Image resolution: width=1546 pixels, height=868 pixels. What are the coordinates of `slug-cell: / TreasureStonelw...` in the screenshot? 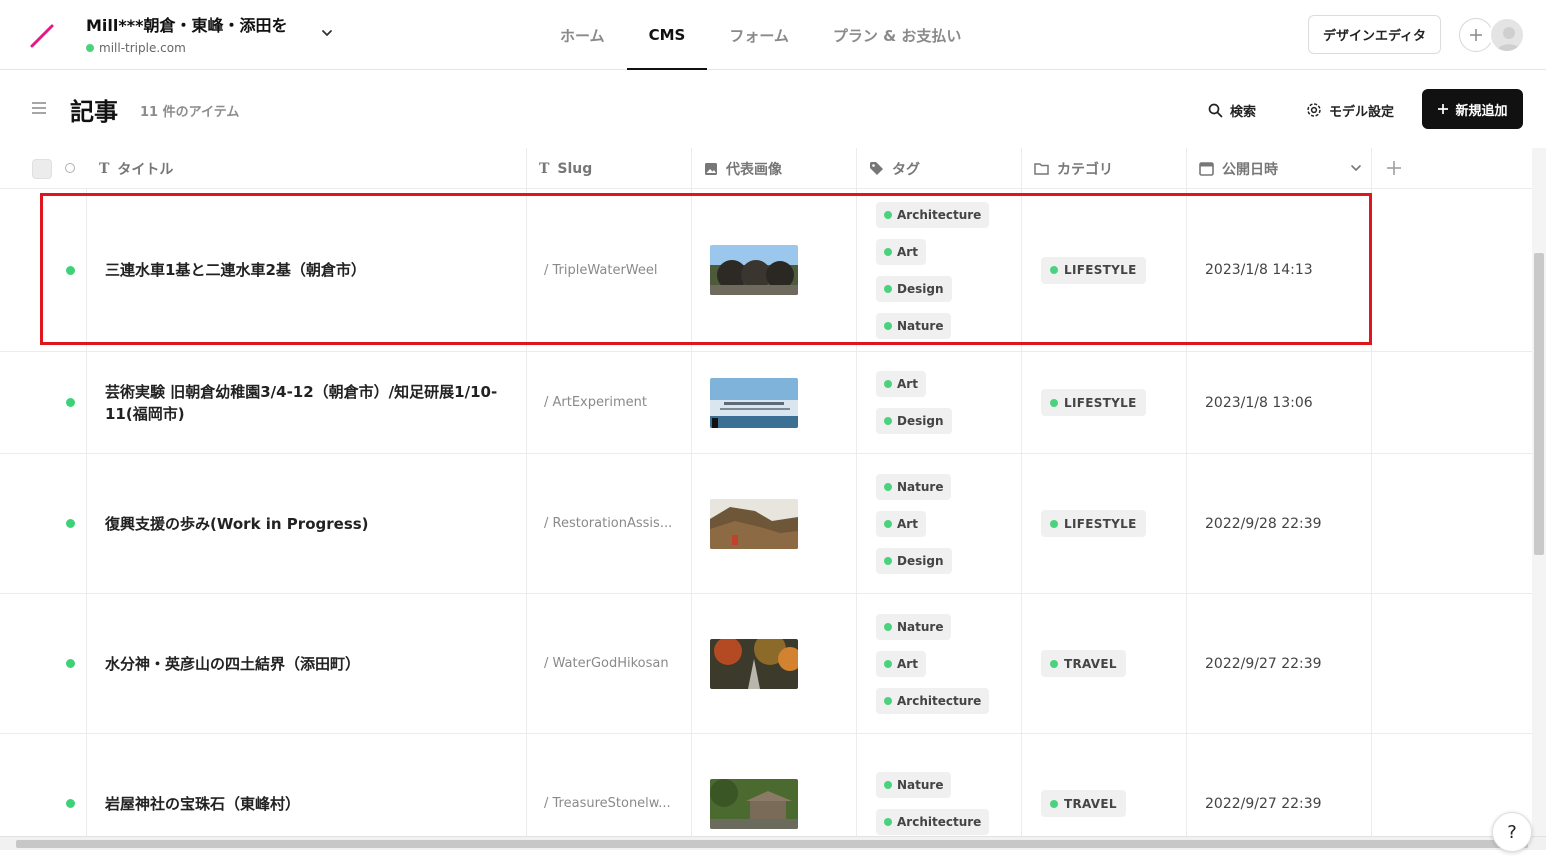 It's located at (609, 785).